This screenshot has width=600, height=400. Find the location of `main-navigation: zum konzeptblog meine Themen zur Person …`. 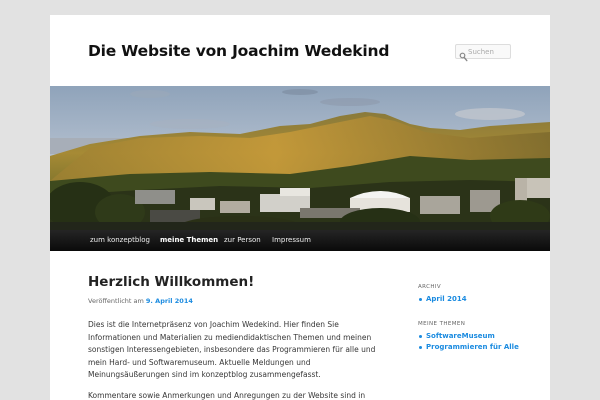

main-navigation: zum konzeptblog meine Themen zur Person … is located at coordinates (300, 240).